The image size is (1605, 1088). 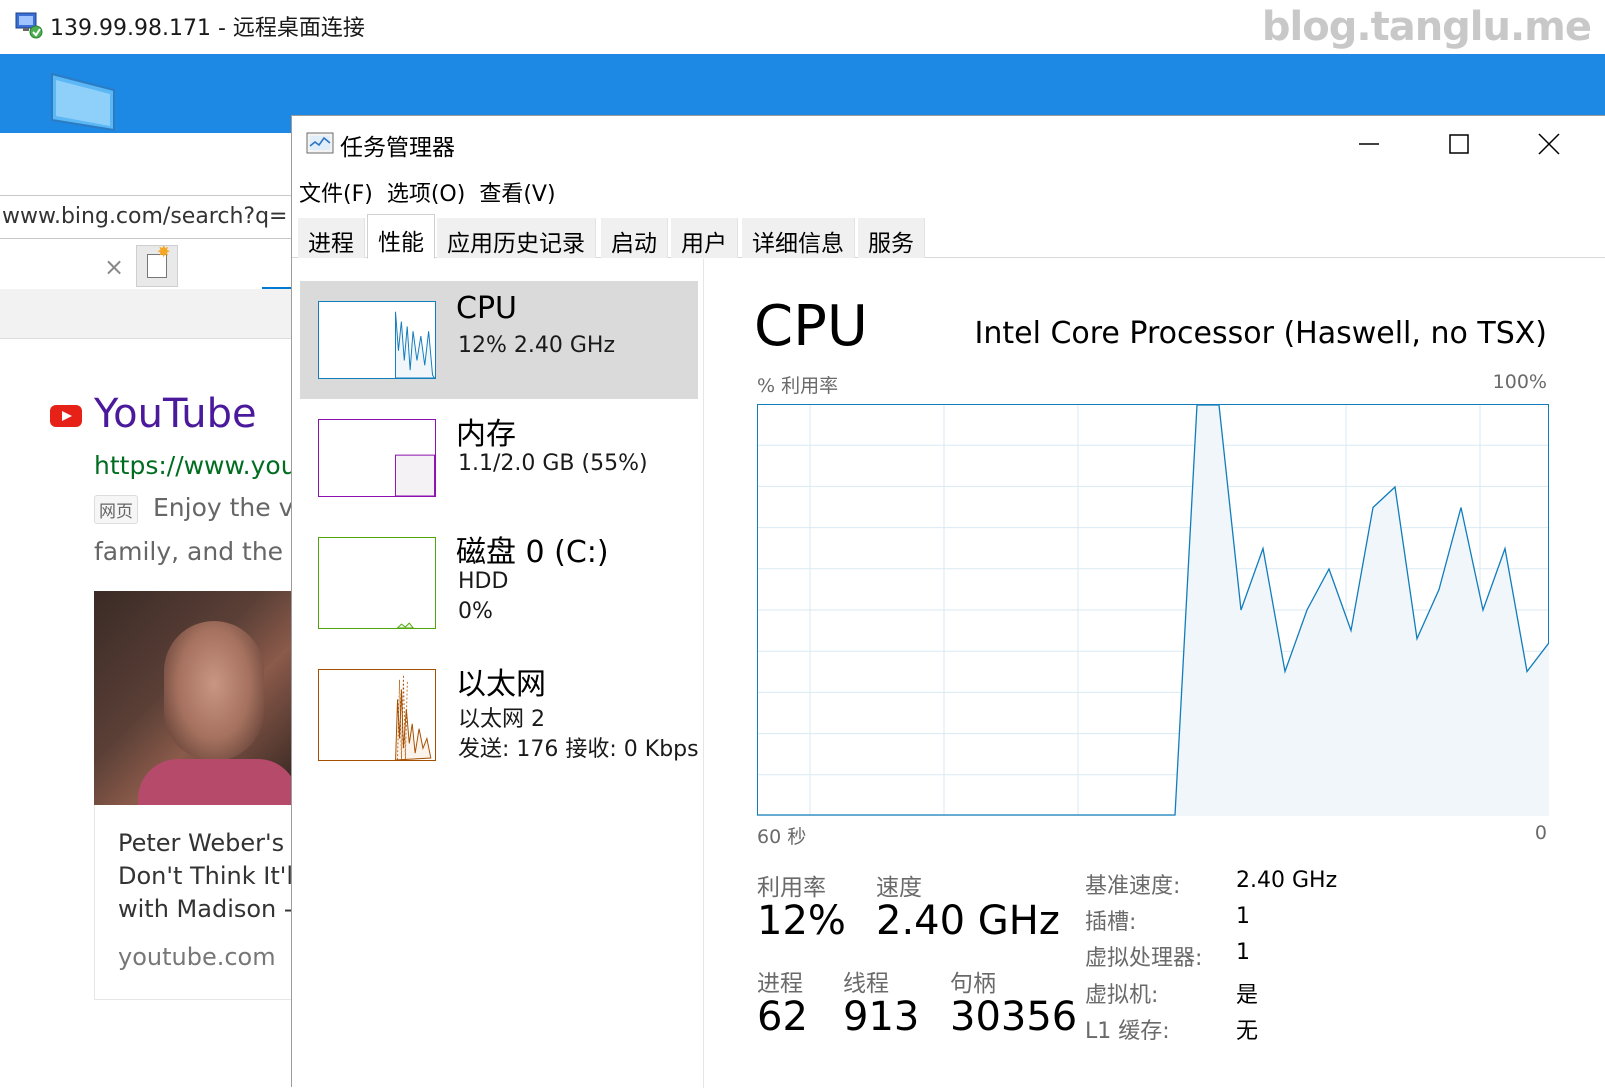 I want to click on address-bar-text: www.bing.com/search?q=, so click(x=145, y=216).